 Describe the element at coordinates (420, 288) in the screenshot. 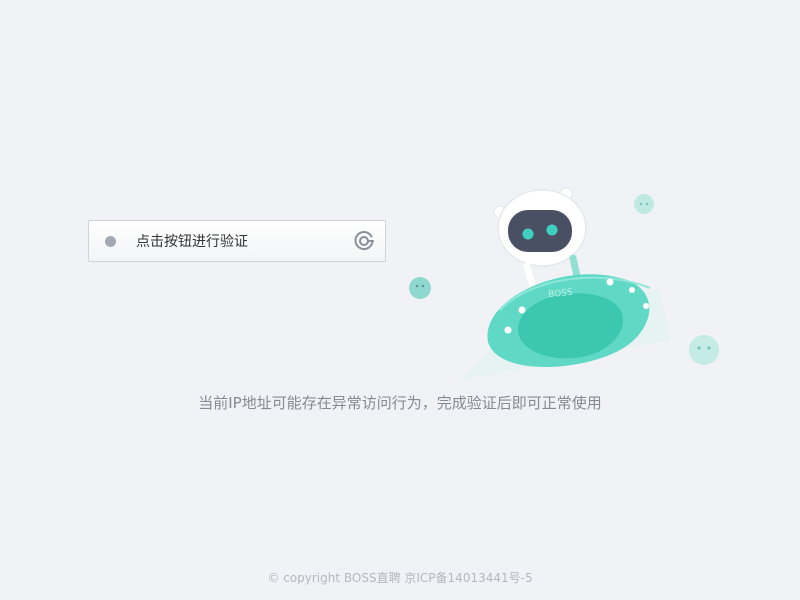

I see `planet-left-icon` at that location.